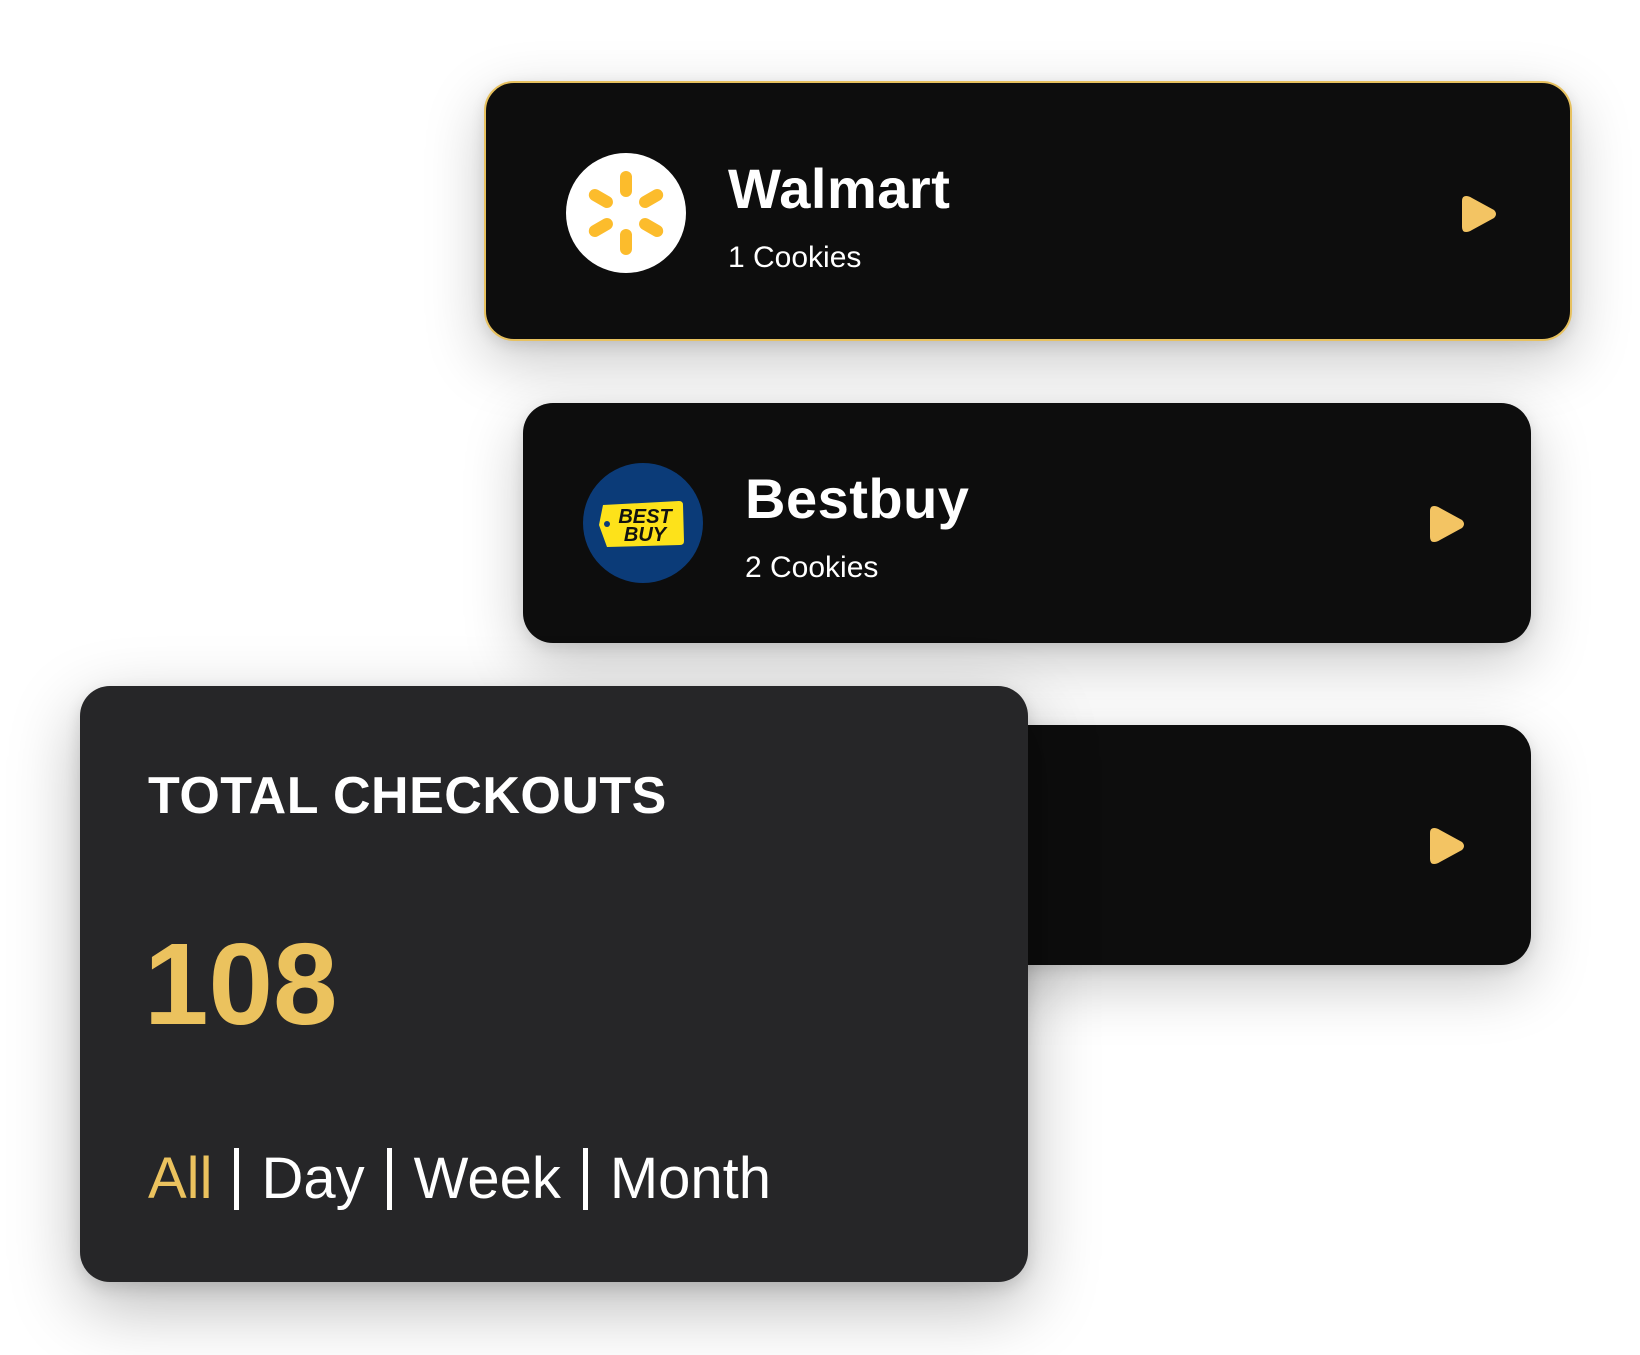 This screenshot has height=1355, width=1640. I want to click on svg-text: BUY, so click(646, 535).